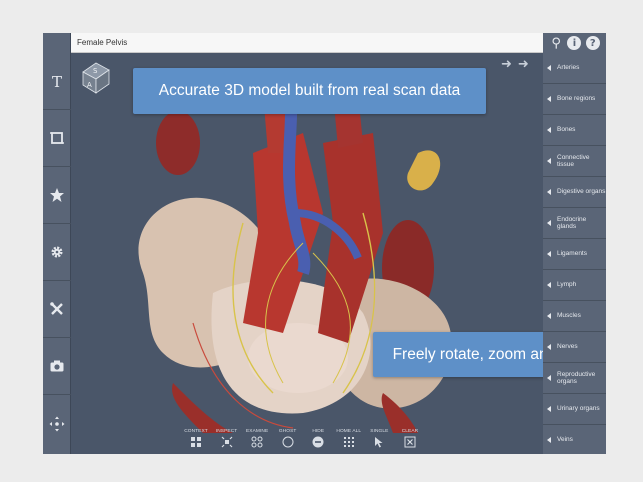 This screenshot has height=482, width=643. I want to click on context-icon, so click(196, 442).